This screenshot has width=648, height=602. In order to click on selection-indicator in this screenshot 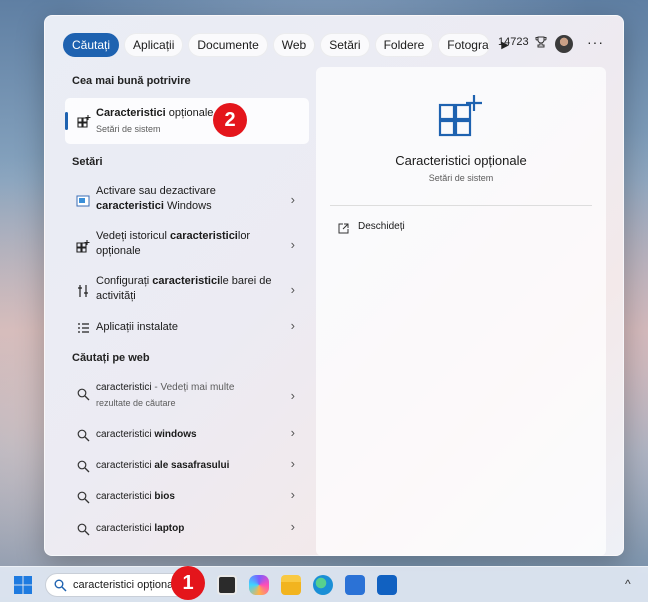, I will do `click(66, 121)`.